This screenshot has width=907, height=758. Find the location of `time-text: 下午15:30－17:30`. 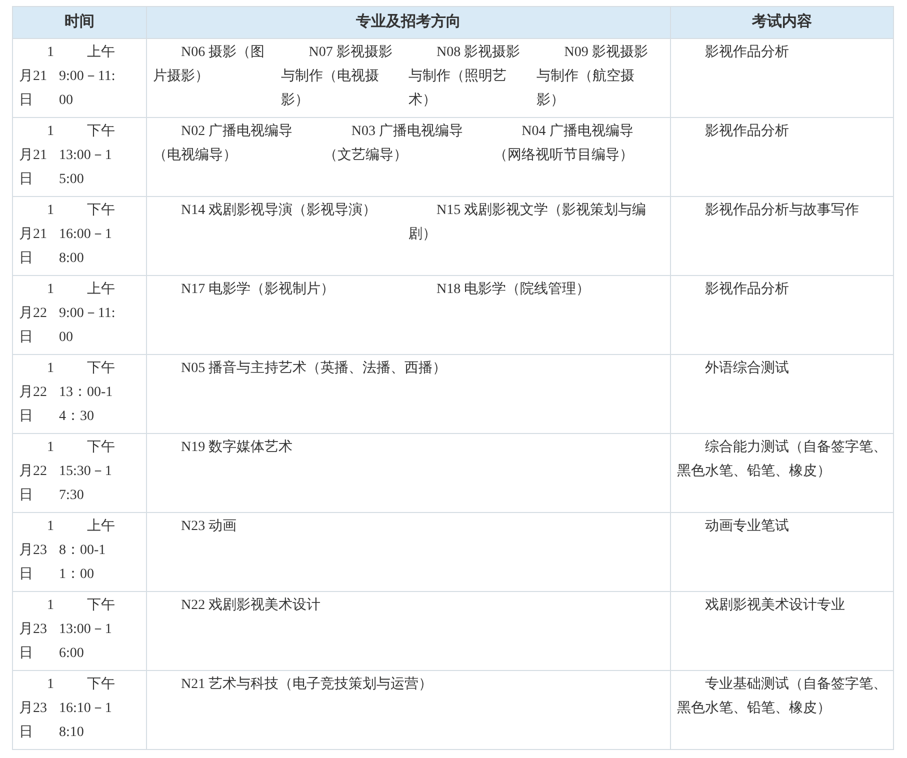

time-text: 下午15:30－17:30 is located at coordinates (87, 471).